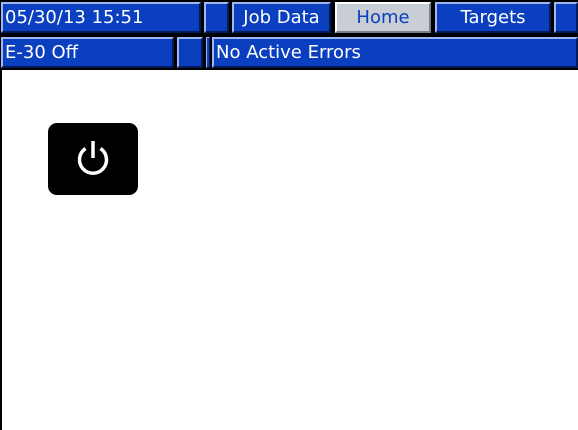  I want to click on header-bar: 05/30/13 15:51 Job Data Home Targets, so click(289, 17).